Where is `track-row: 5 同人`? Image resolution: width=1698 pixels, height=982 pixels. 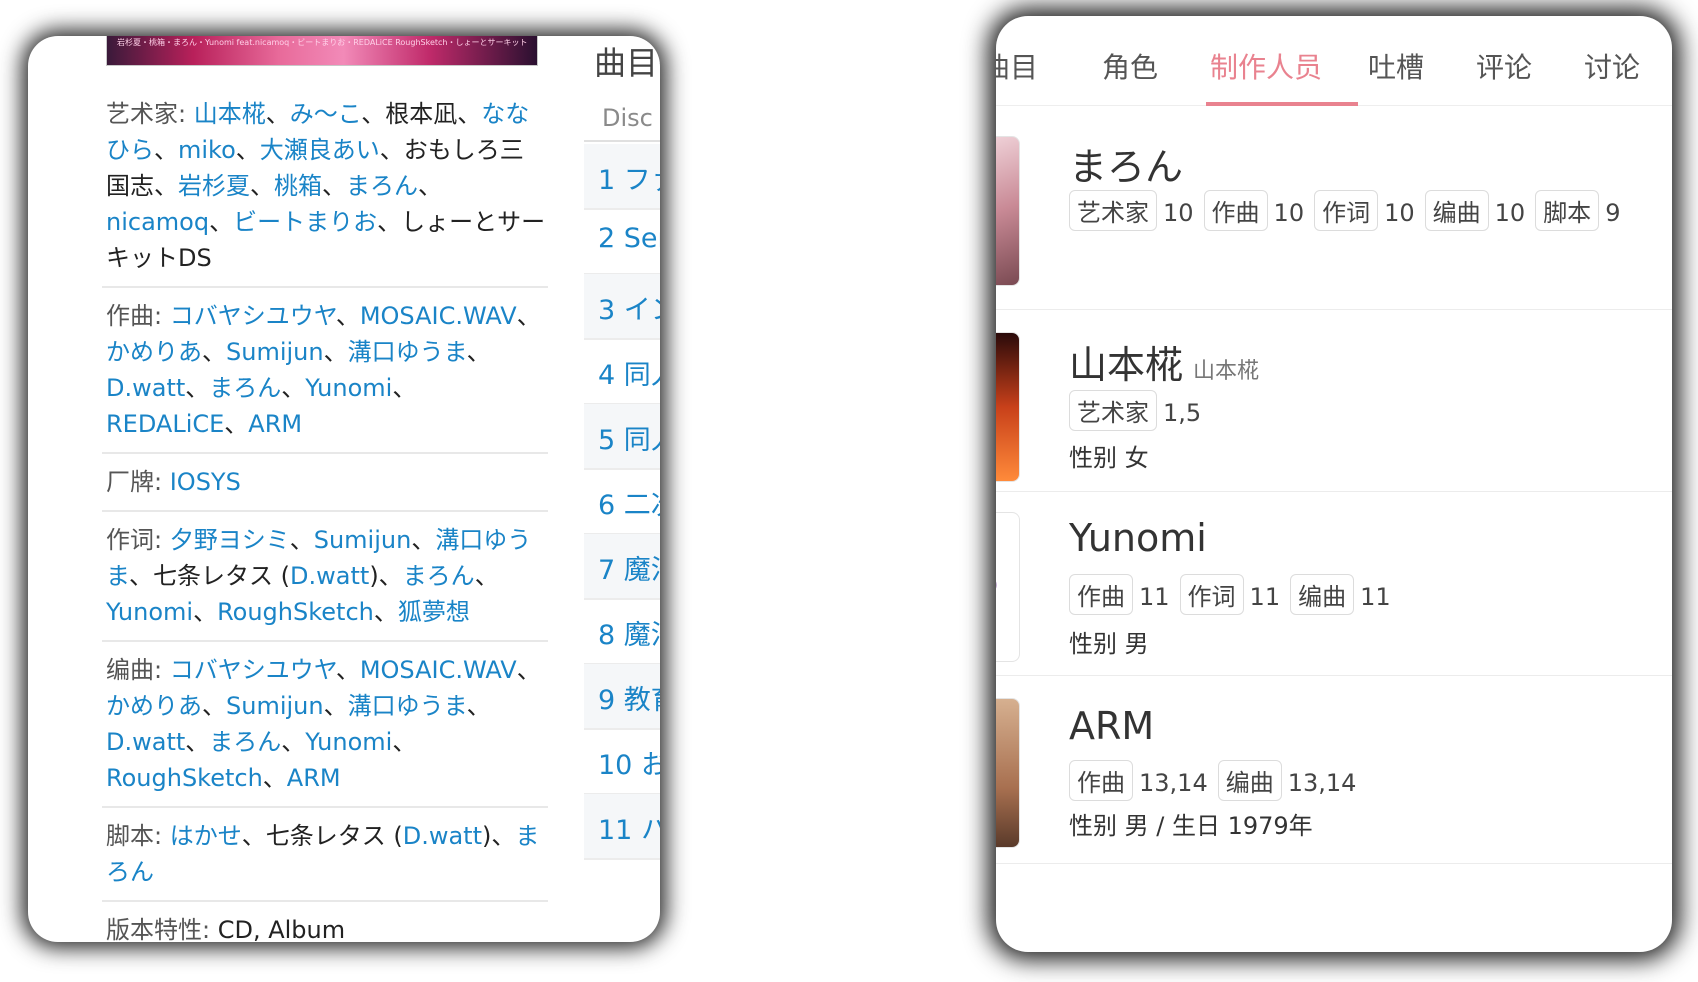
track-row: 5 同人 is located at coordinates (622, 437).